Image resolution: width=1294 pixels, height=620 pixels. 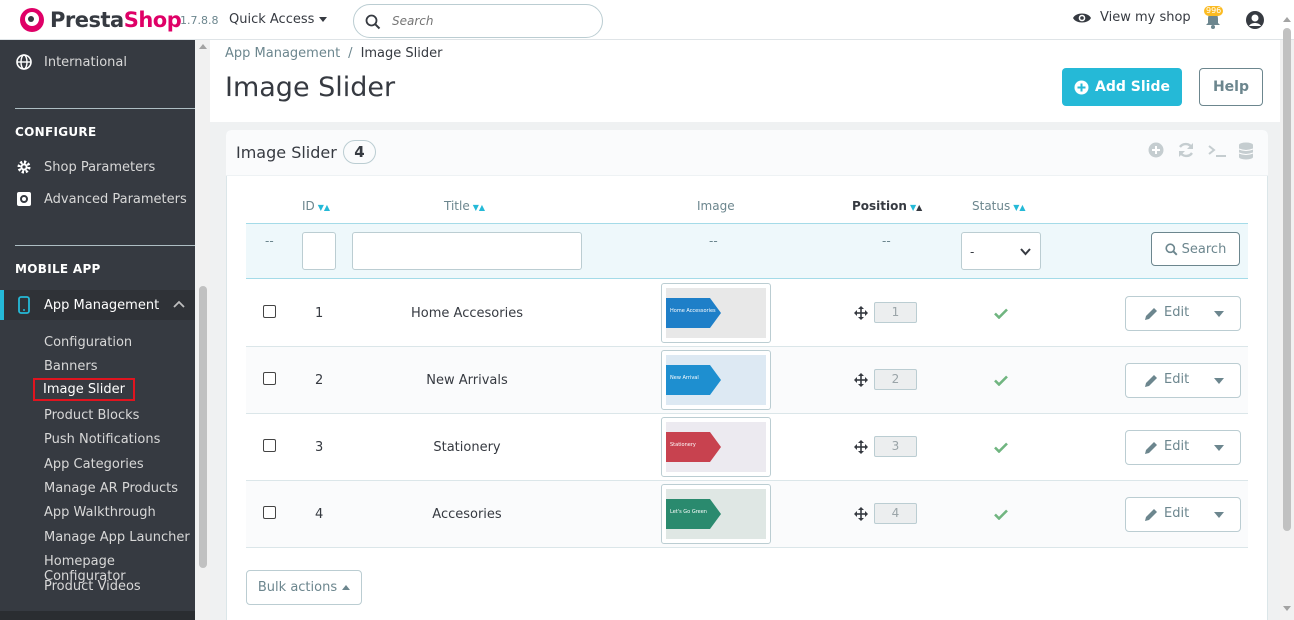 What do you see at coordinates (319, 251) in the screenshot?
I see `filter-id-input` at bounding box center [319, 251].